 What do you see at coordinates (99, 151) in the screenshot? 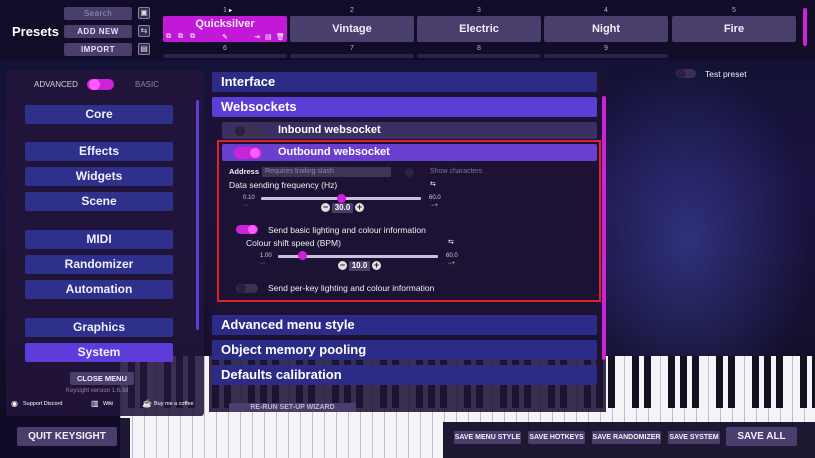
I see `sidebar-item-effects: Effects` at bounding box center [99, 151].